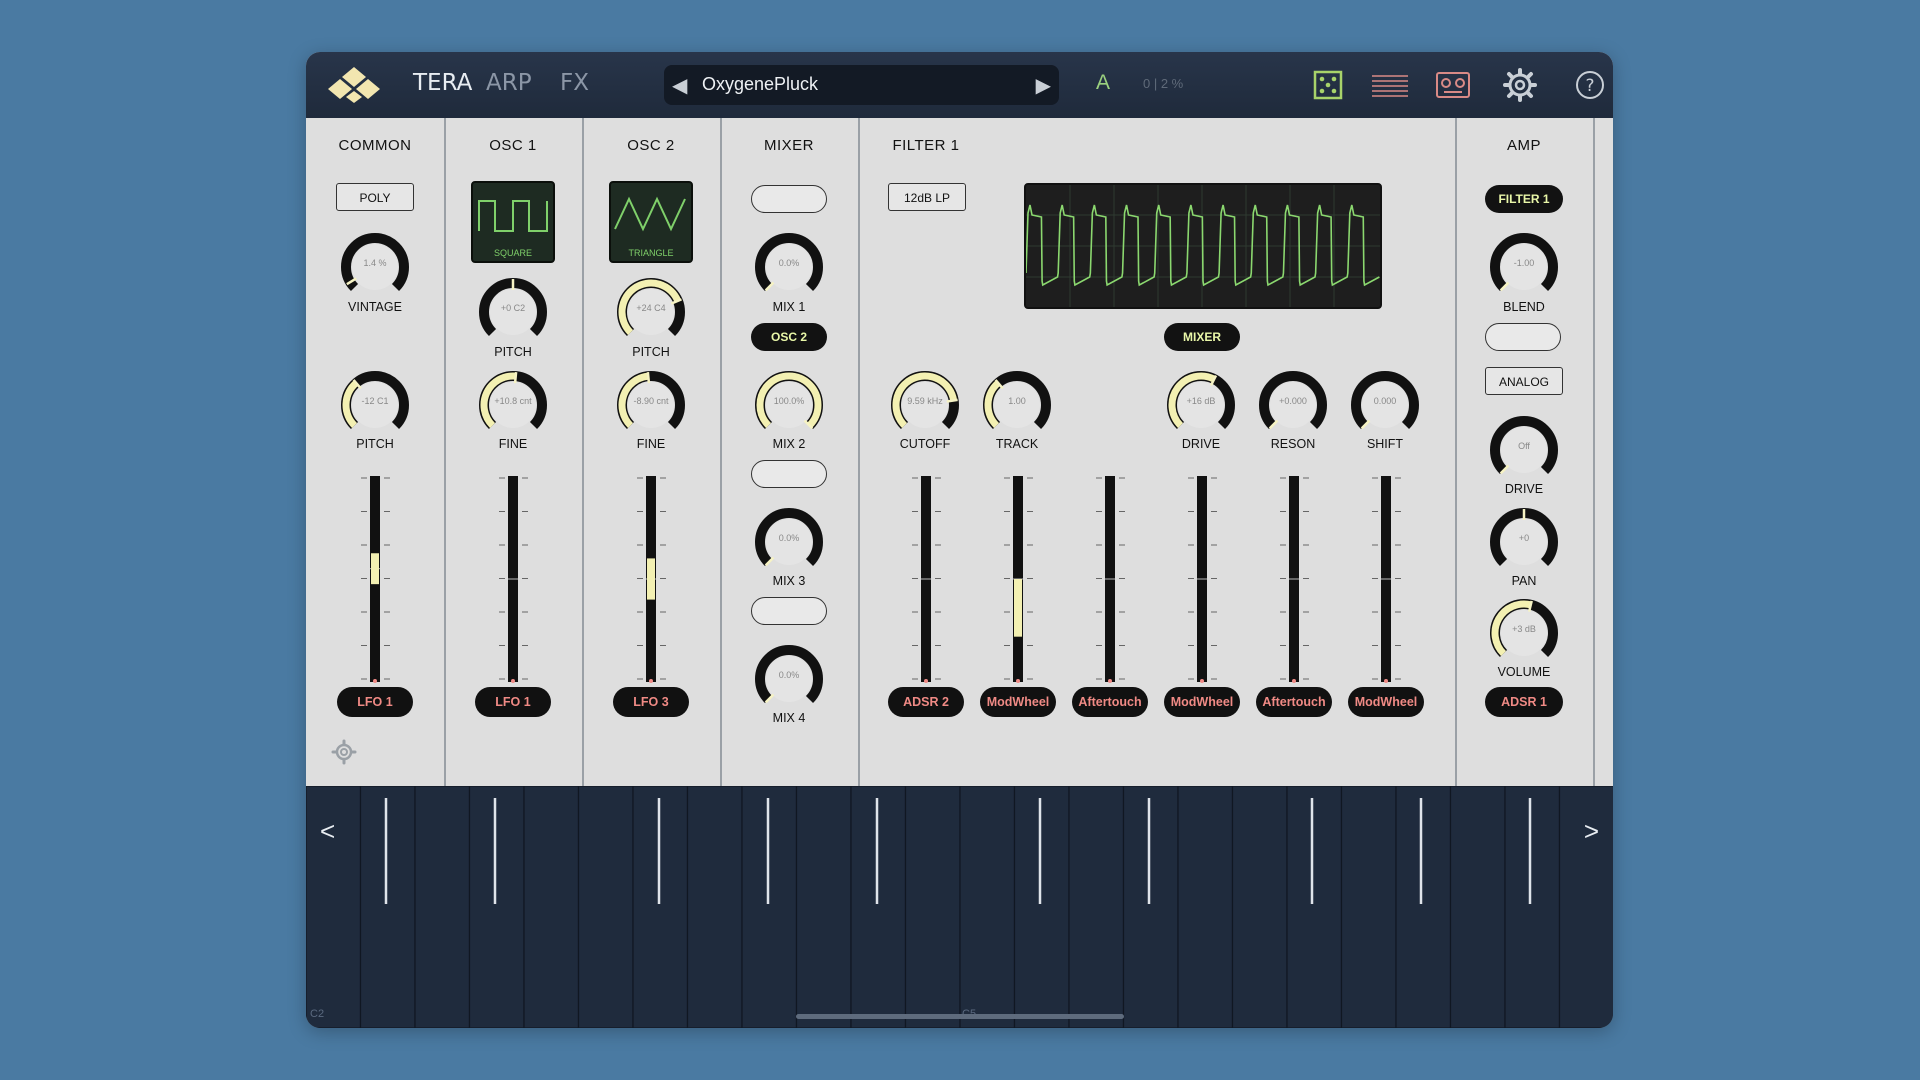 This screenshot has width=1920, height=1080. Describe the element at coordinates (1293, 405) in the screenshot. I see `reson-knob: +0.000` at that location.